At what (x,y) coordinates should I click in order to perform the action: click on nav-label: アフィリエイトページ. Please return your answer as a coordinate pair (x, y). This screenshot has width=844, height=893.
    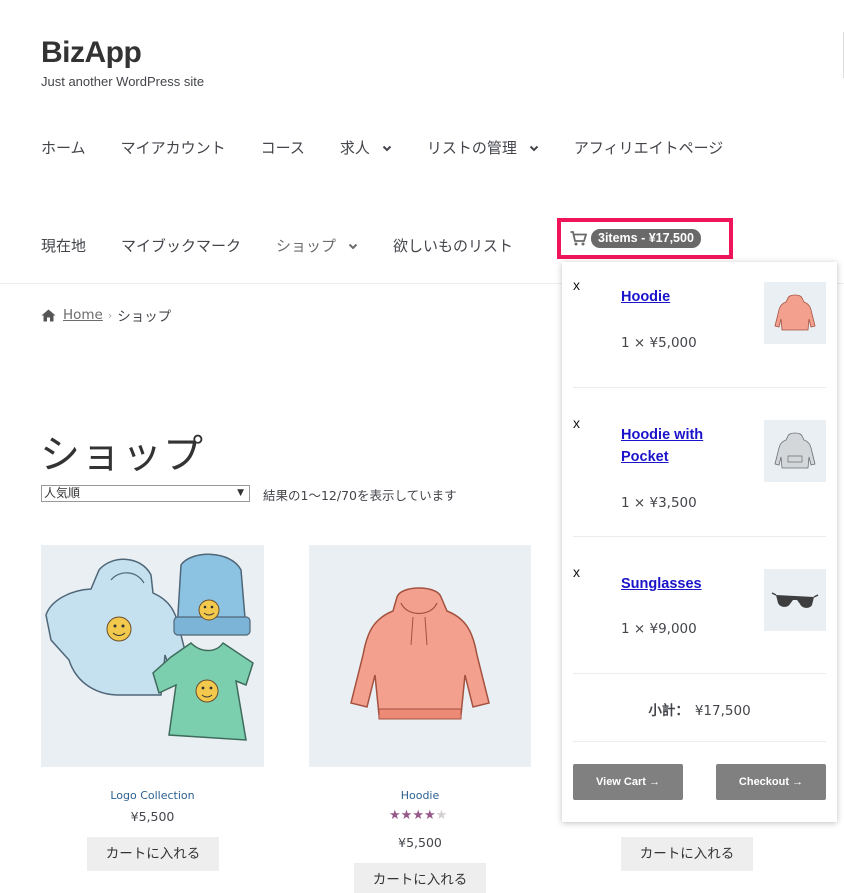
    Looking at the image, I should click on (648, 148).